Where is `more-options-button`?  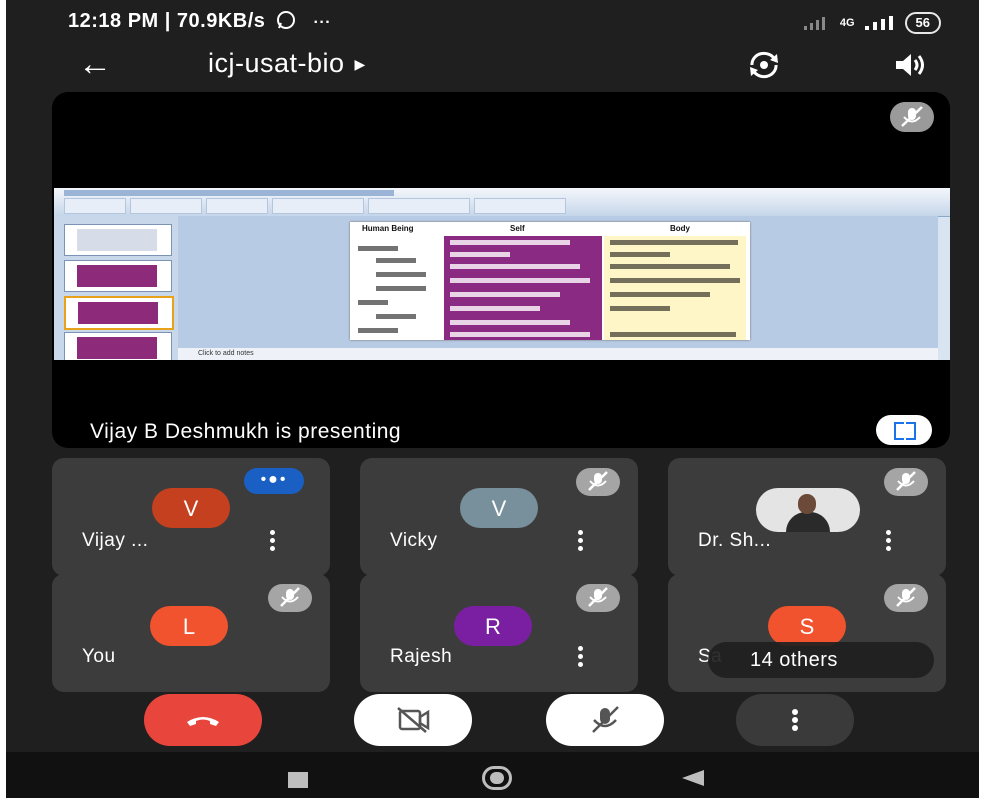 more-options-button is located at coordinates (795, 720).